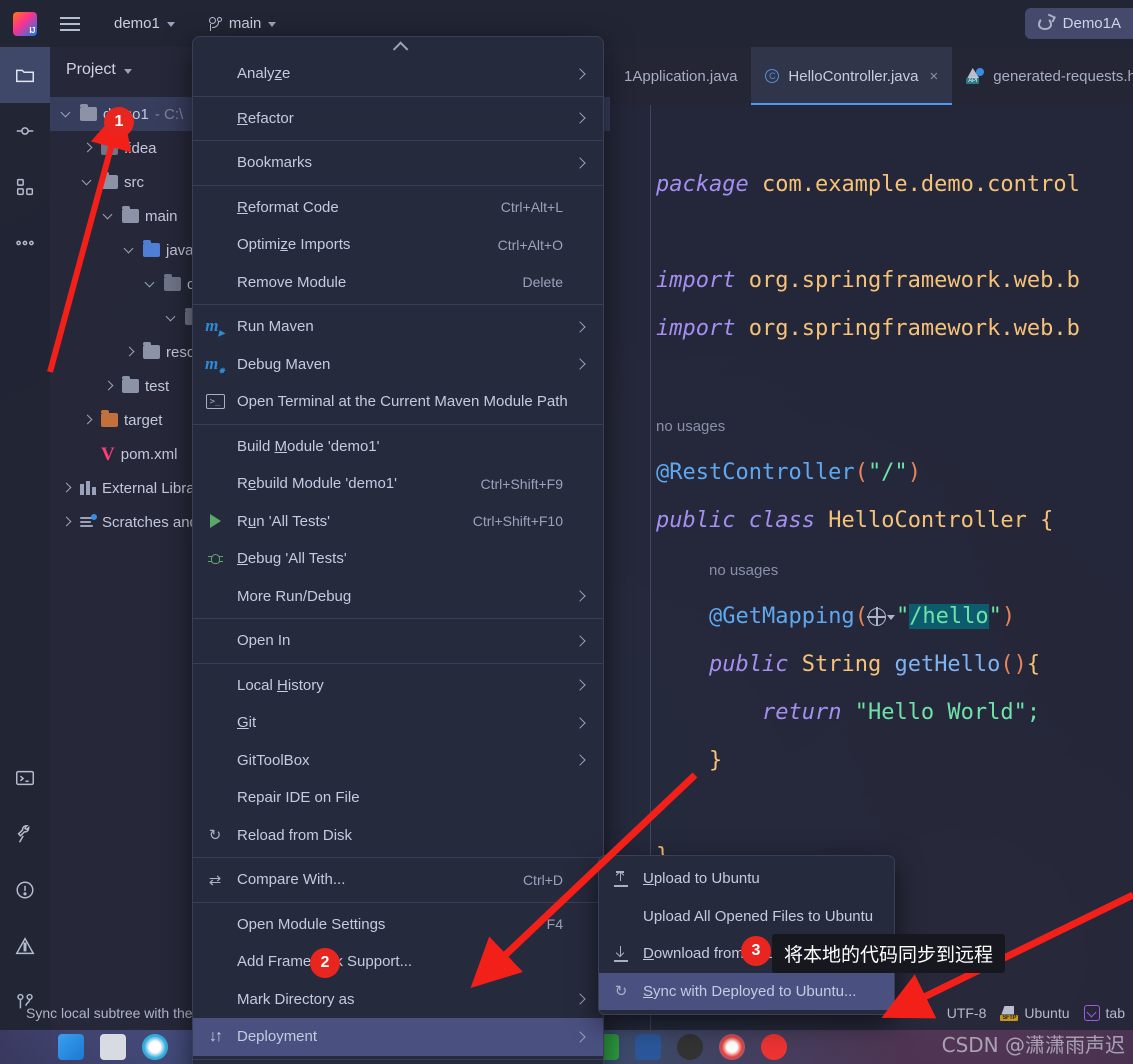  Describe the element at coordinates (398, 597) in the screenshot. I see `menu-item-more-run-debug: More Run/Debug` at that location.